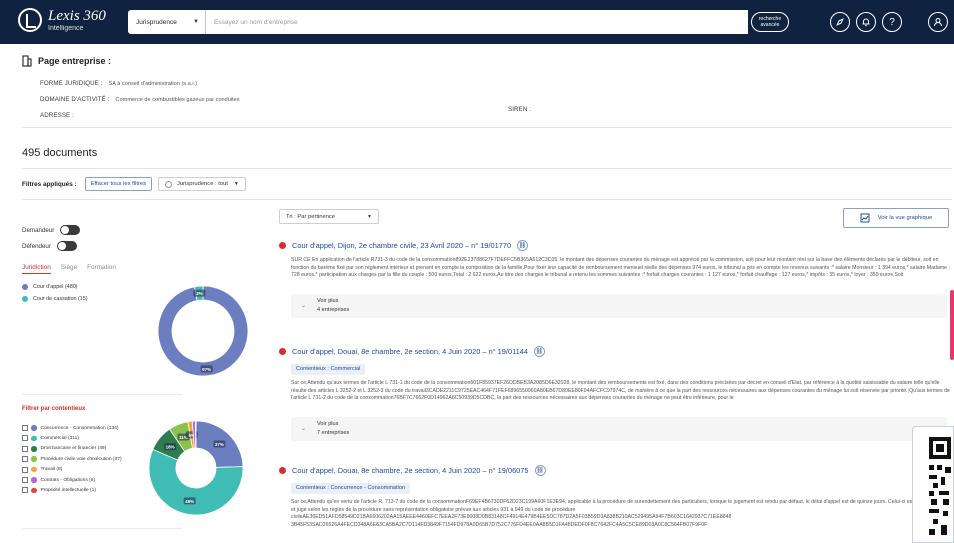 This screenshot has height=543, width=954. I want to click on address-row: ADRESSE :, so click(57, 115).